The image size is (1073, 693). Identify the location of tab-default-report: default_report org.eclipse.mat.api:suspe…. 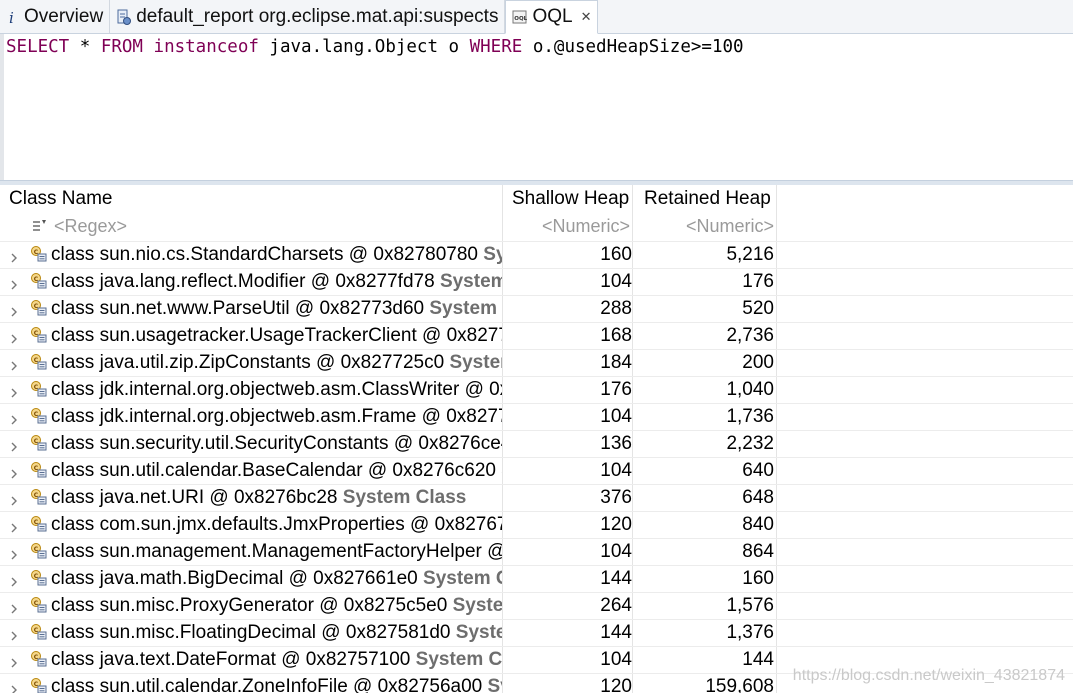
(308, 16).